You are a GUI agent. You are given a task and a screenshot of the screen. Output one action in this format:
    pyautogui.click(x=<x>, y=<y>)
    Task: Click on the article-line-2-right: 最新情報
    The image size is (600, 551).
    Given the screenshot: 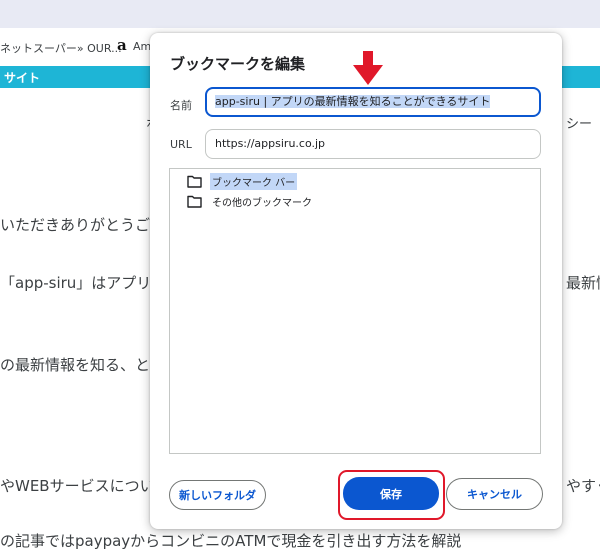 What is the action you would take?
    pyautogui.click(x=583, y=283)
    